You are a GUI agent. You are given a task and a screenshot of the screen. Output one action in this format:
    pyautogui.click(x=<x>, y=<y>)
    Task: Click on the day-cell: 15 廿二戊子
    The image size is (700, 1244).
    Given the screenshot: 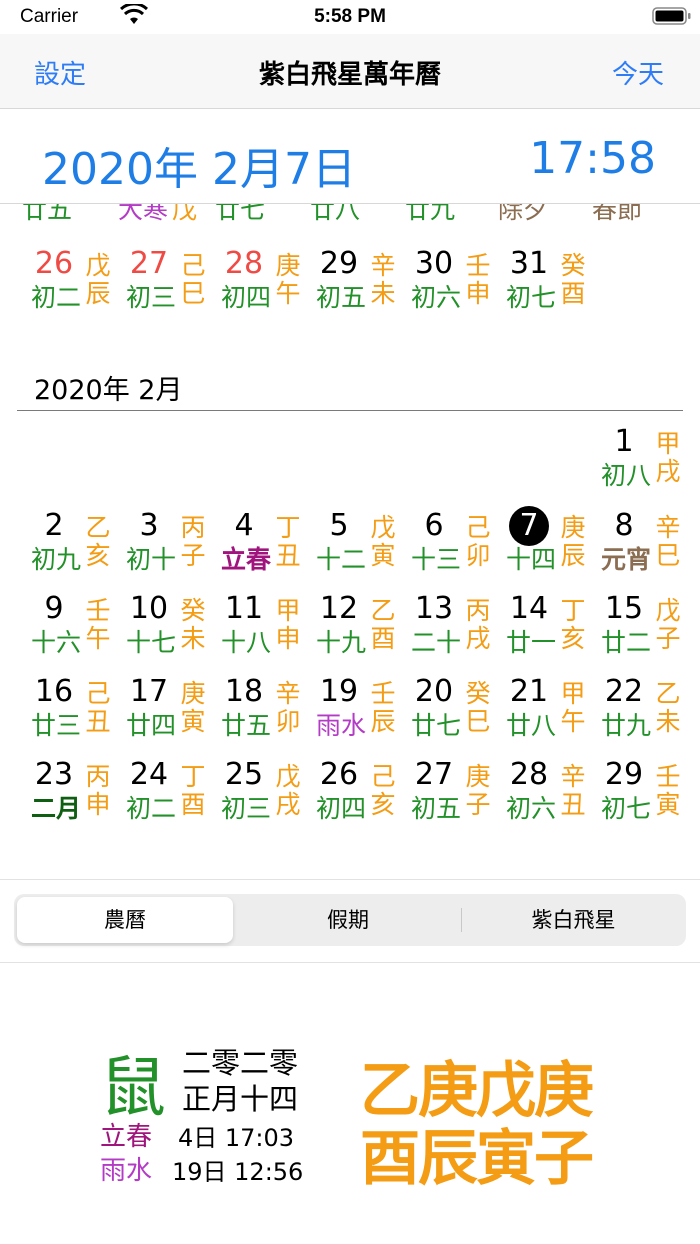 What is the action you would take?
    pyautogui.click(x=642, y=629)
    